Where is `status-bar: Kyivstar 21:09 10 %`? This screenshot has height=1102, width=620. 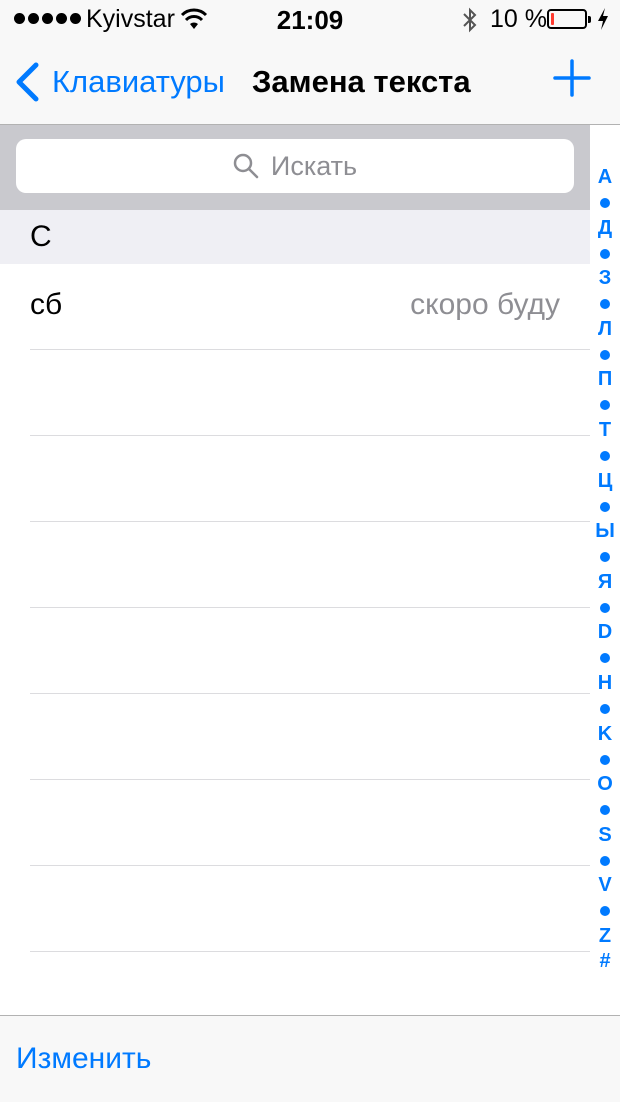
status-bar: Kyivstar 21:09 10 % is located at coordinates (310, 20).